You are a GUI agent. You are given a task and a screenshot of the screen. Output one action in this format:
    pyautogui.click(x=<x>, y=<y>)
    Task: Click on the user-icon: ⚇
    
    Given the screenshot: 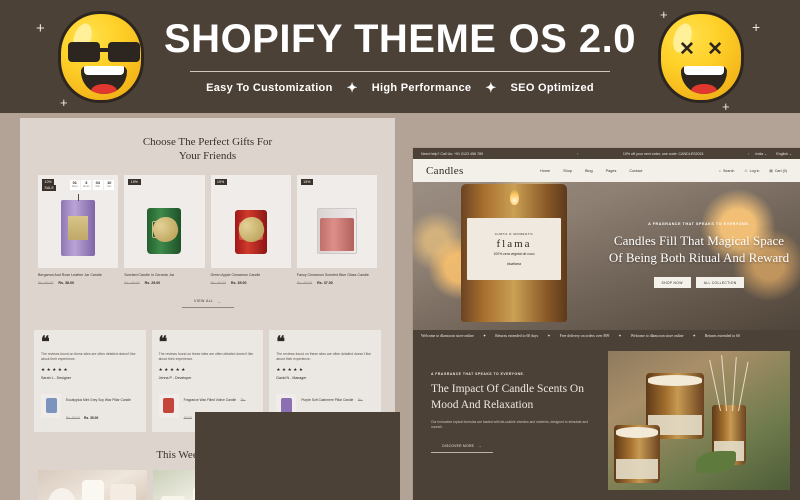 What is the action you would take?
    pyautogui.click(x=746, y=170)
    